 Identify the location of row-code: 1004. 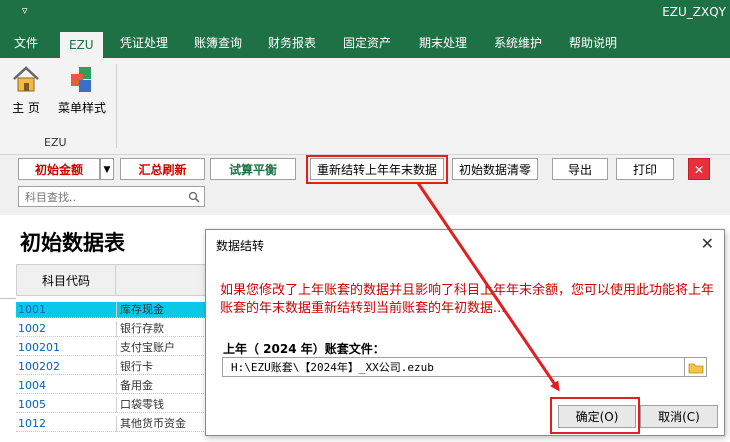
(66, 386).